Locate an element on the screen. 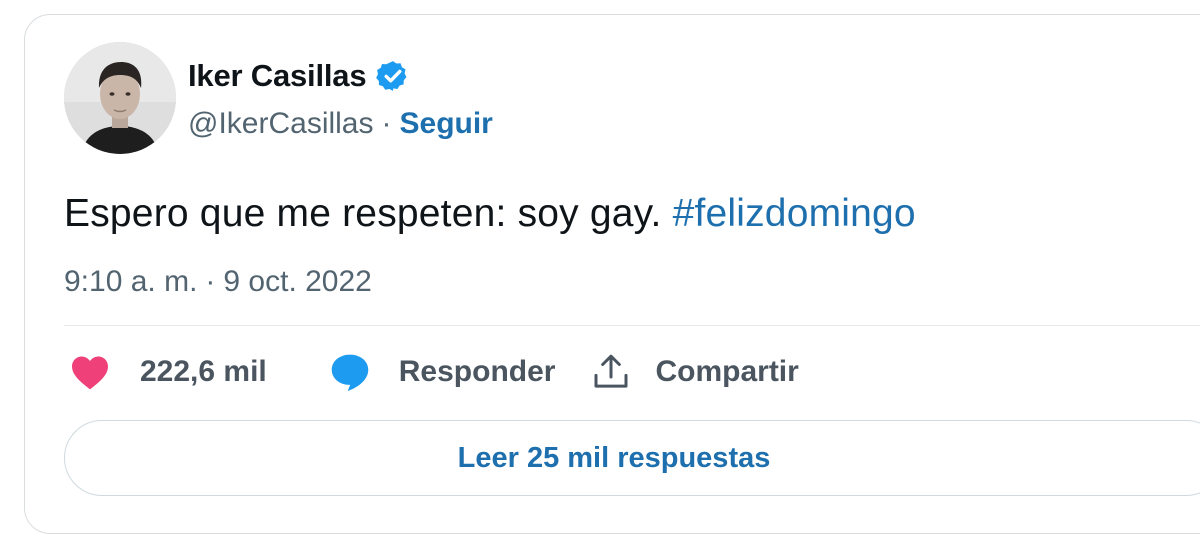  hashtag-link: #felizdomingo is located at coordinates (794, 213).